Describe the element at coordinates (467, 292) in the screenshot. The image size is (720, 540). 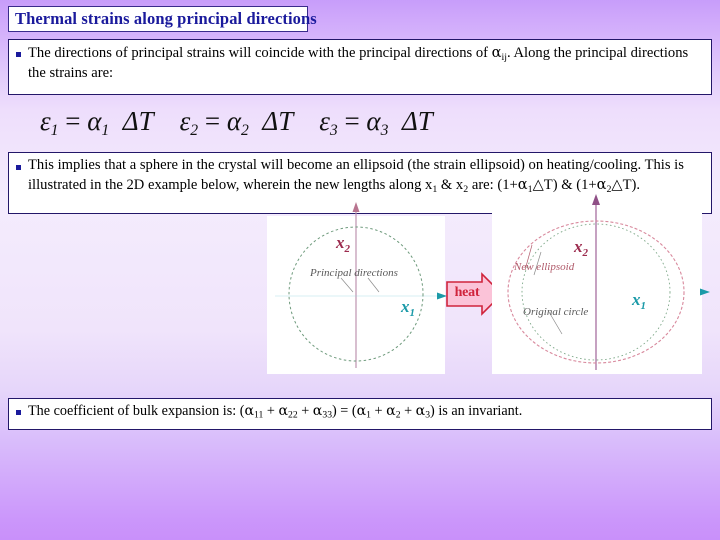
I see `heat-arrow-label: heat` at that location.